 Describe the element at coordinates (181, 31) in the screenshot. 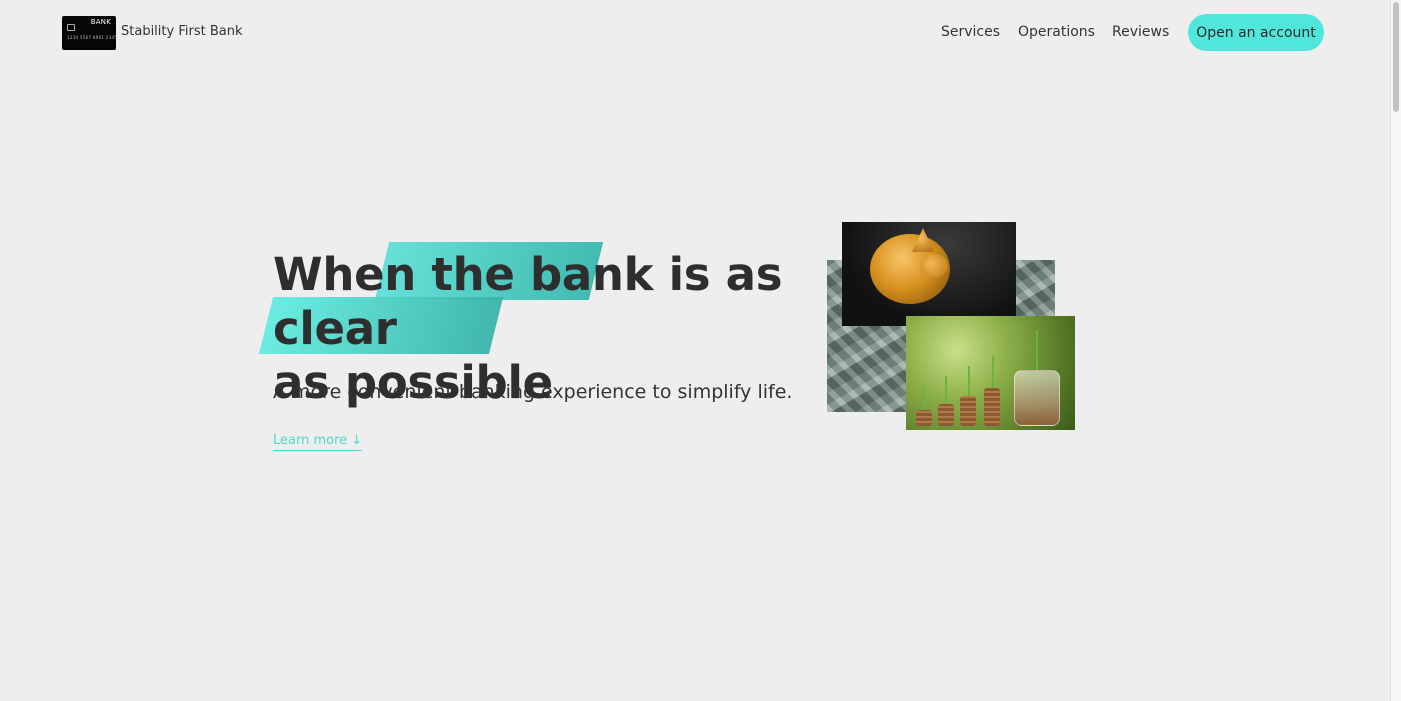

I see `brand-name: Stability First Bank` at that location.